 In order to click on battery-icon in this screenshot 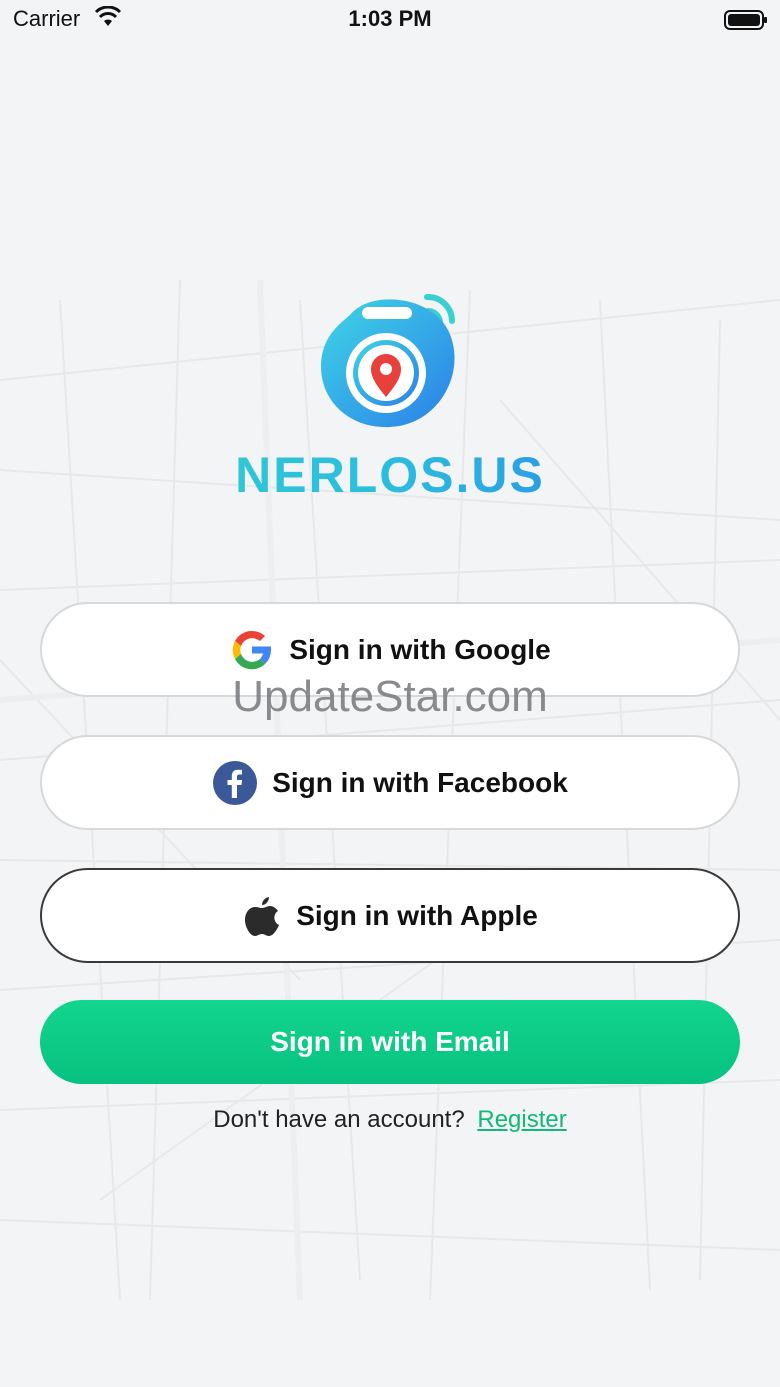, I will do `click(746, 22)`.